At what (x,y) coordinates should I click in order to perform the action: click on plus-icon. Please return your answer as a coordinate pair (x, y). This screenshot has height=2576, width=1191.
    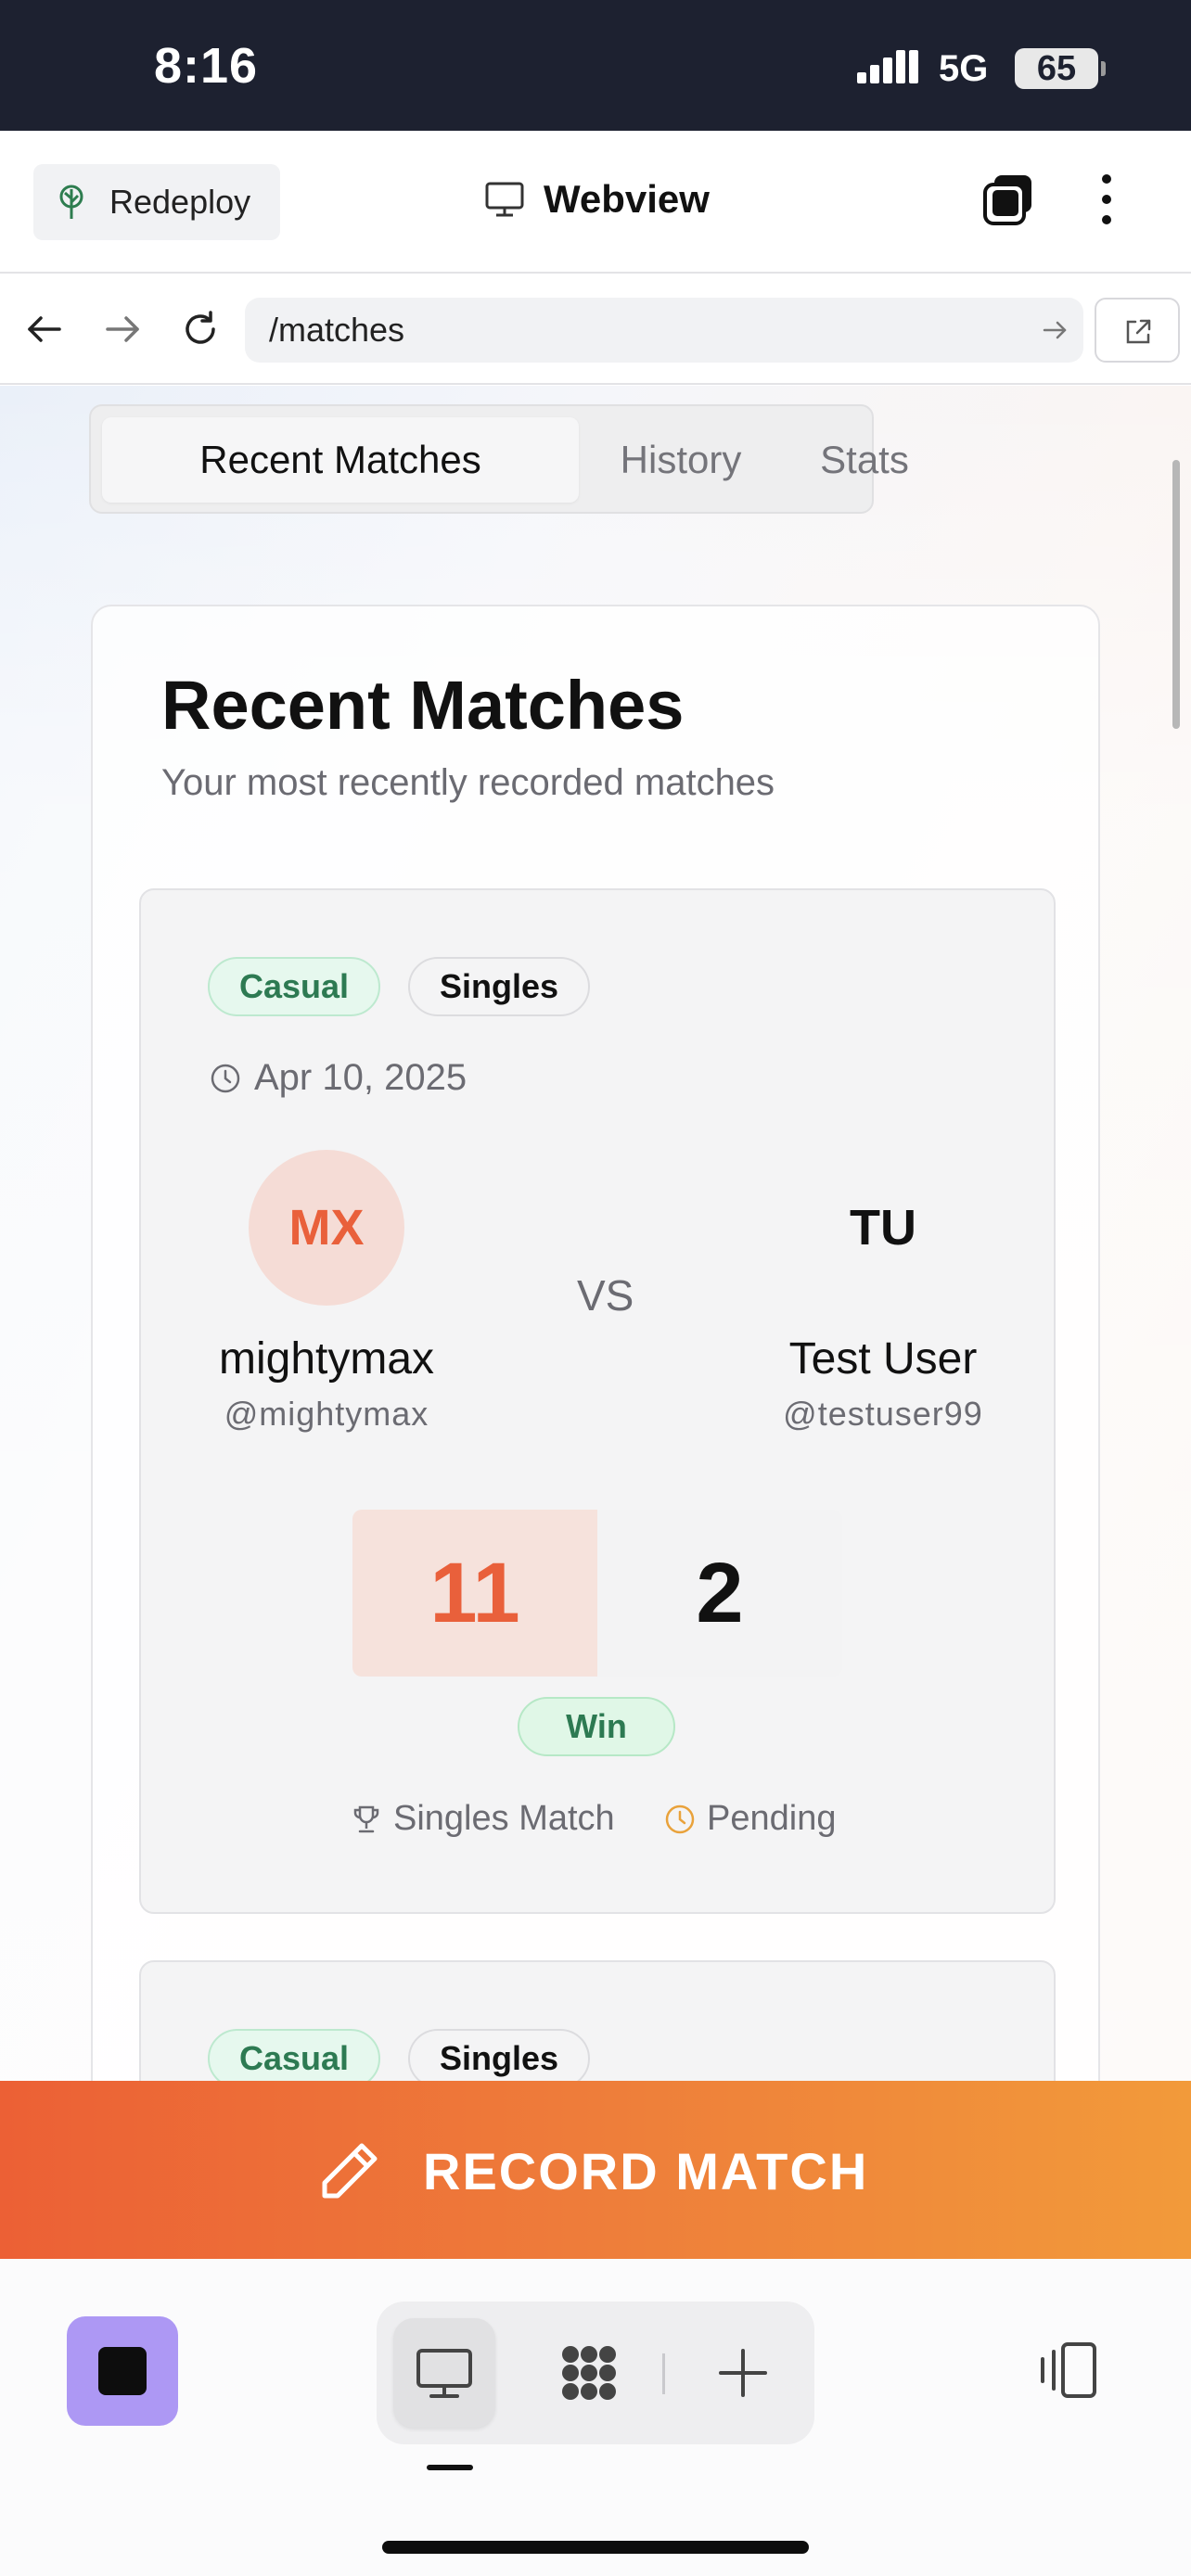
    Looking at the image, I should click on (743, 2373).